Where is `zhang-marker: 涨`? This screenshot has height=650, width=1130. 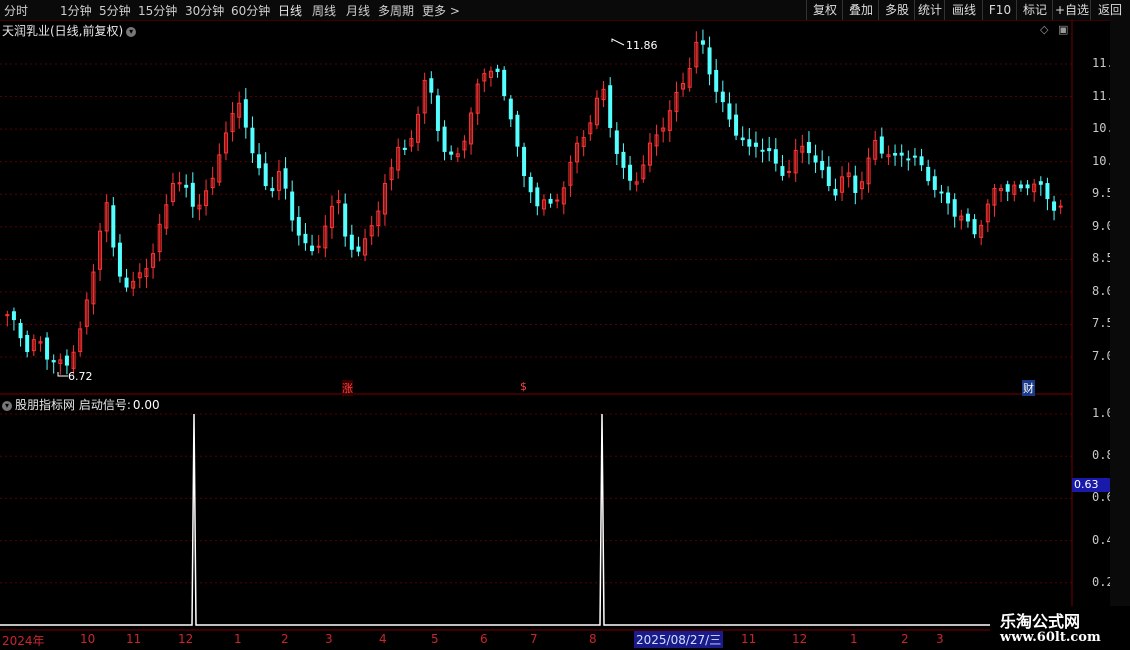
zhang-marker: 涨 is located at coordinates (347, 388).